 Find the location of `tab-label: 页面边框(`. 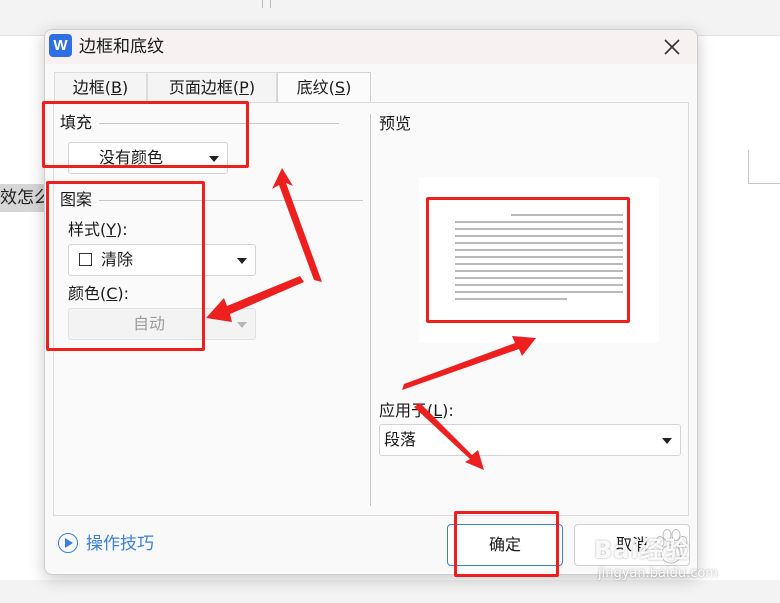

tab-label: 页面边框( is located at coordinates (204, 87).